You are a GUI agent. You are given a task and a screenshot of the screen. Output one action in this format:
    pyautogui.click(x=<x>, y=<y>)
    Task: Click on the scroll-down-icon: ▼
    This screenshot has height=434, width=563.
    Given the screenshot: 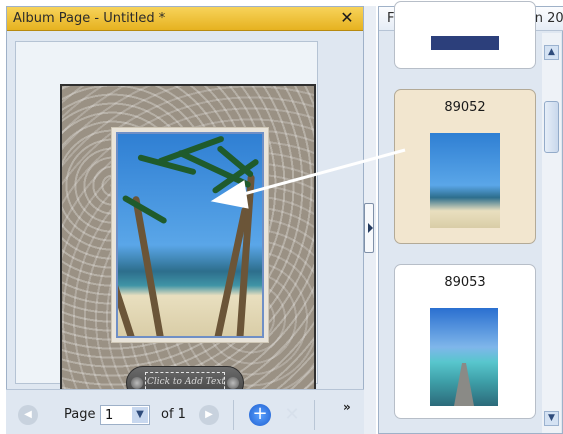 What is the action you would take?
    pyautogui.click(x=551, y=418)
    